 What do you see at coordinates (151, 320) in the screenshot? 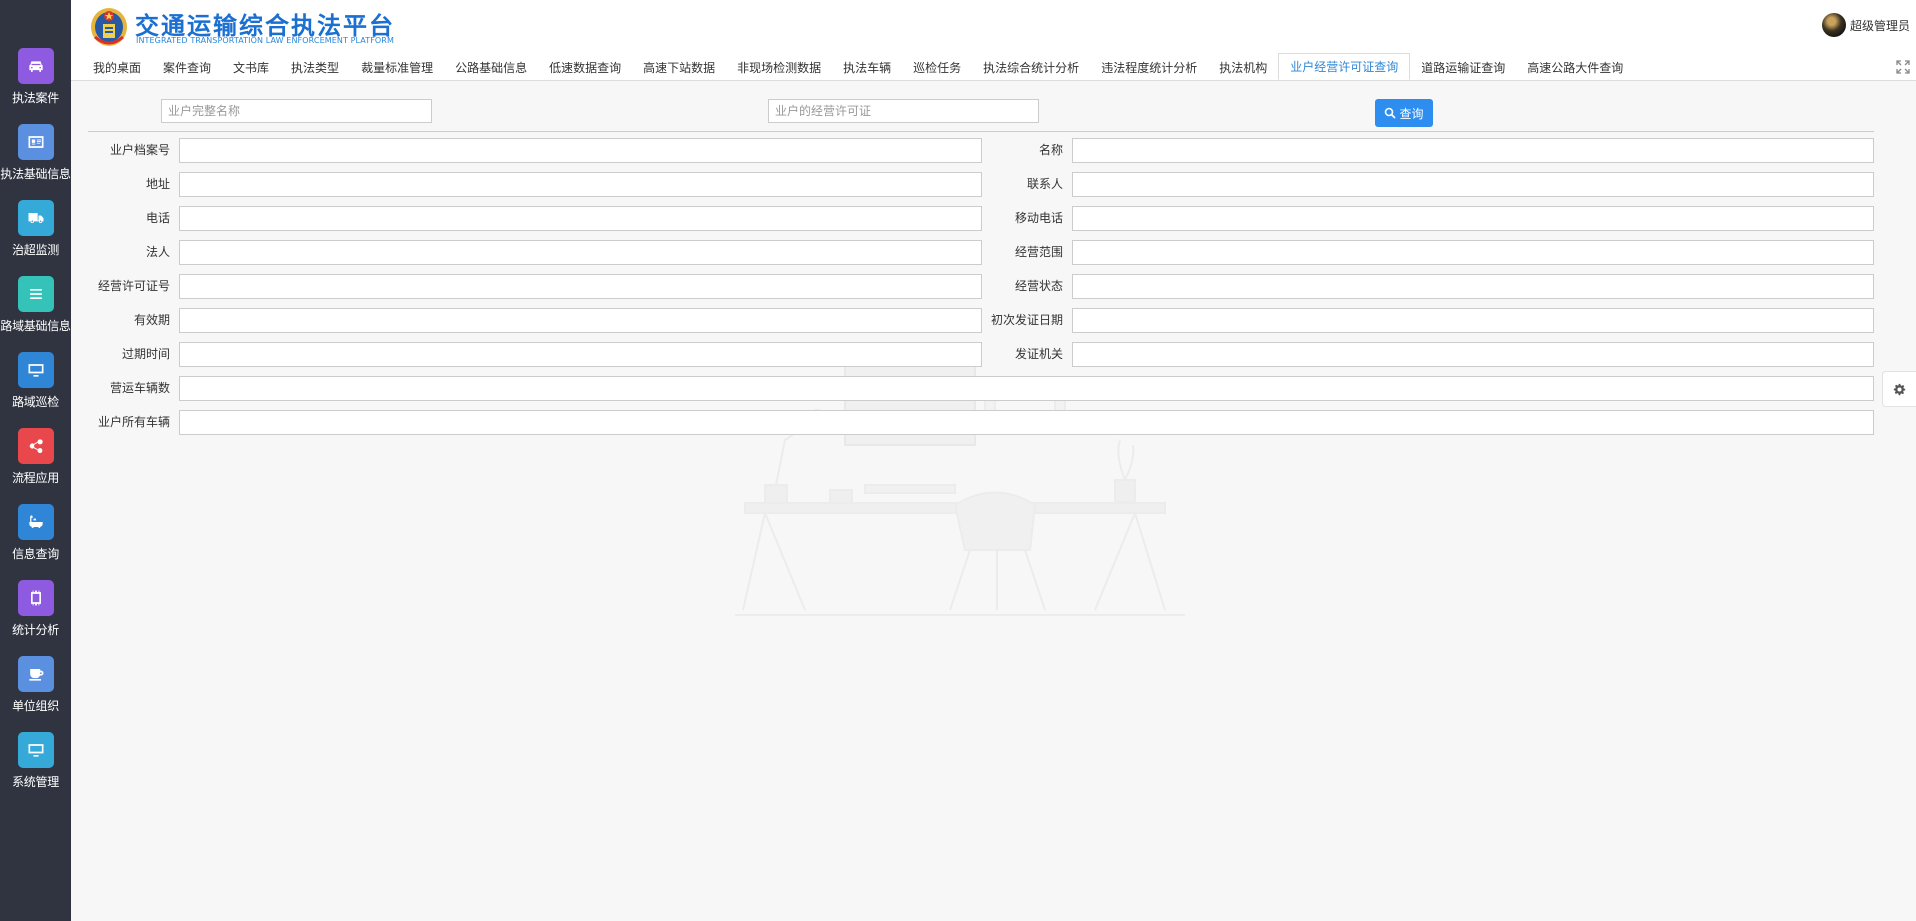
I see `label-valid-period: 有效期` at bounding box center [151, 320].